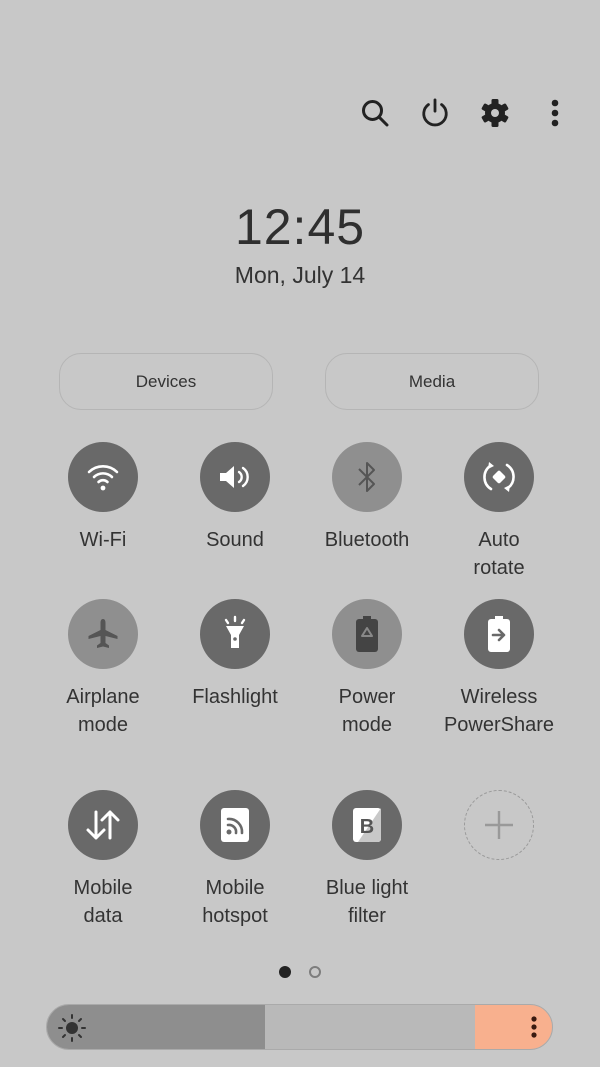  I want to click on search-button, so click(375, 113).